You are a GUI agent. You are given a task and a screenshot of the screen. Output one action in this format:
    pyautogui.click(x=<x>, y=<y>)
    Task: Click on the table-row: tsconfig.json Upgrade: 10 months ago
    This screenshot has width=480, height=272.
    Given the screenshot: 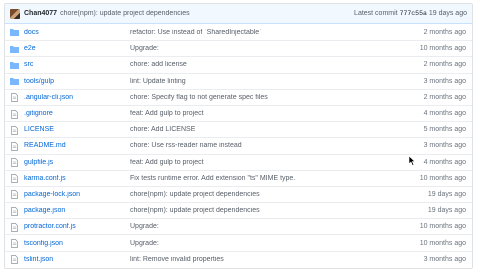 What is the action you would take?
    pyautogui.click(x=238, y=242)
    